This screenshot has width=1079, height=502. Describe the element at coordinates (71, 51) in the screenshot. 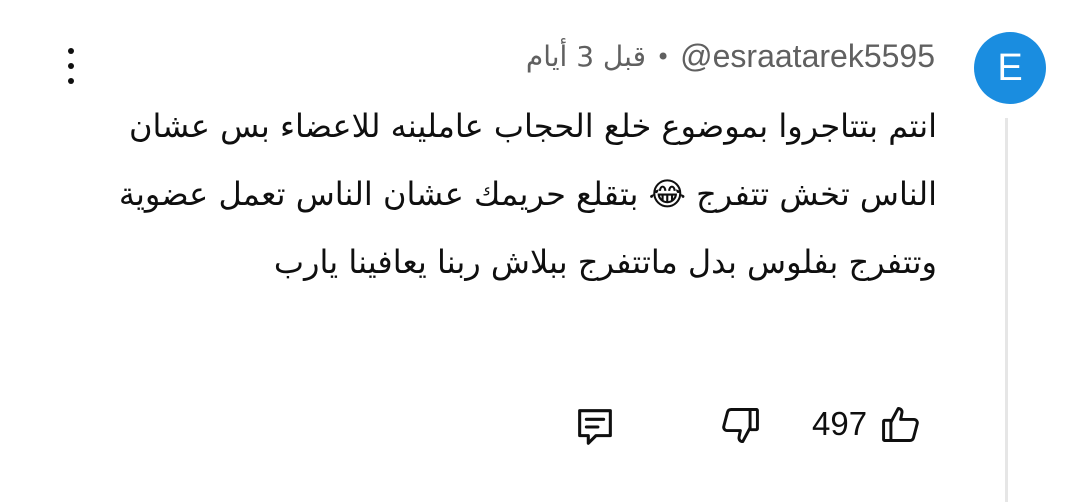

I see `more-vertical-icon` at that location.